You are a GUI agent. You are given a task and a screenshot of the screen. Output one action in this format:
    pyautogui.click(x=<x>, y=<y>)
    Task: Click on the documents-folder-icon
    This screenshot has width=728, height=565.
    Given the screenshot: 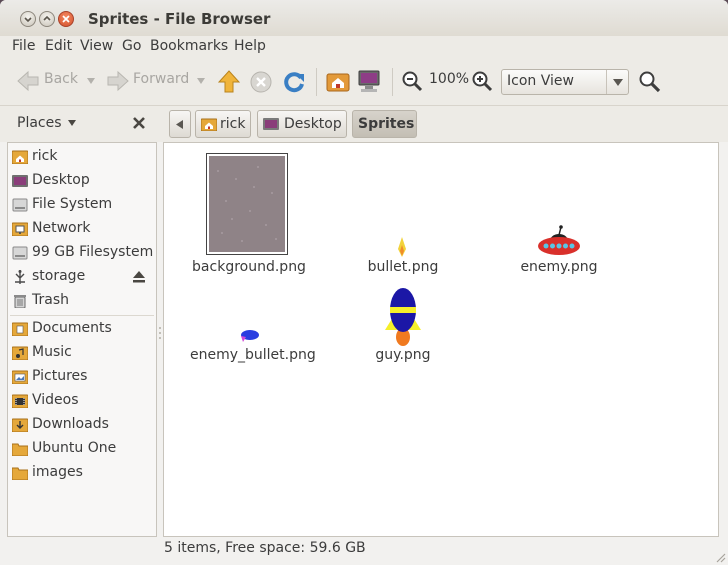 What is the action you would take?
    pyautogui.click(x=20, y=329)
    